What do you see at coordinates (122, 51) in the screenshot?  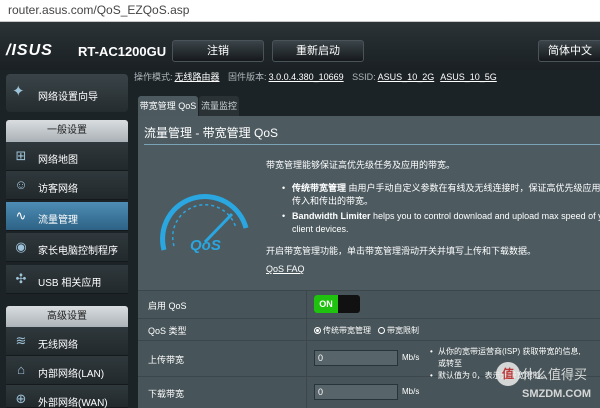 I see `model-name: RT-AC1200GU` at bounding box center [122, 51].